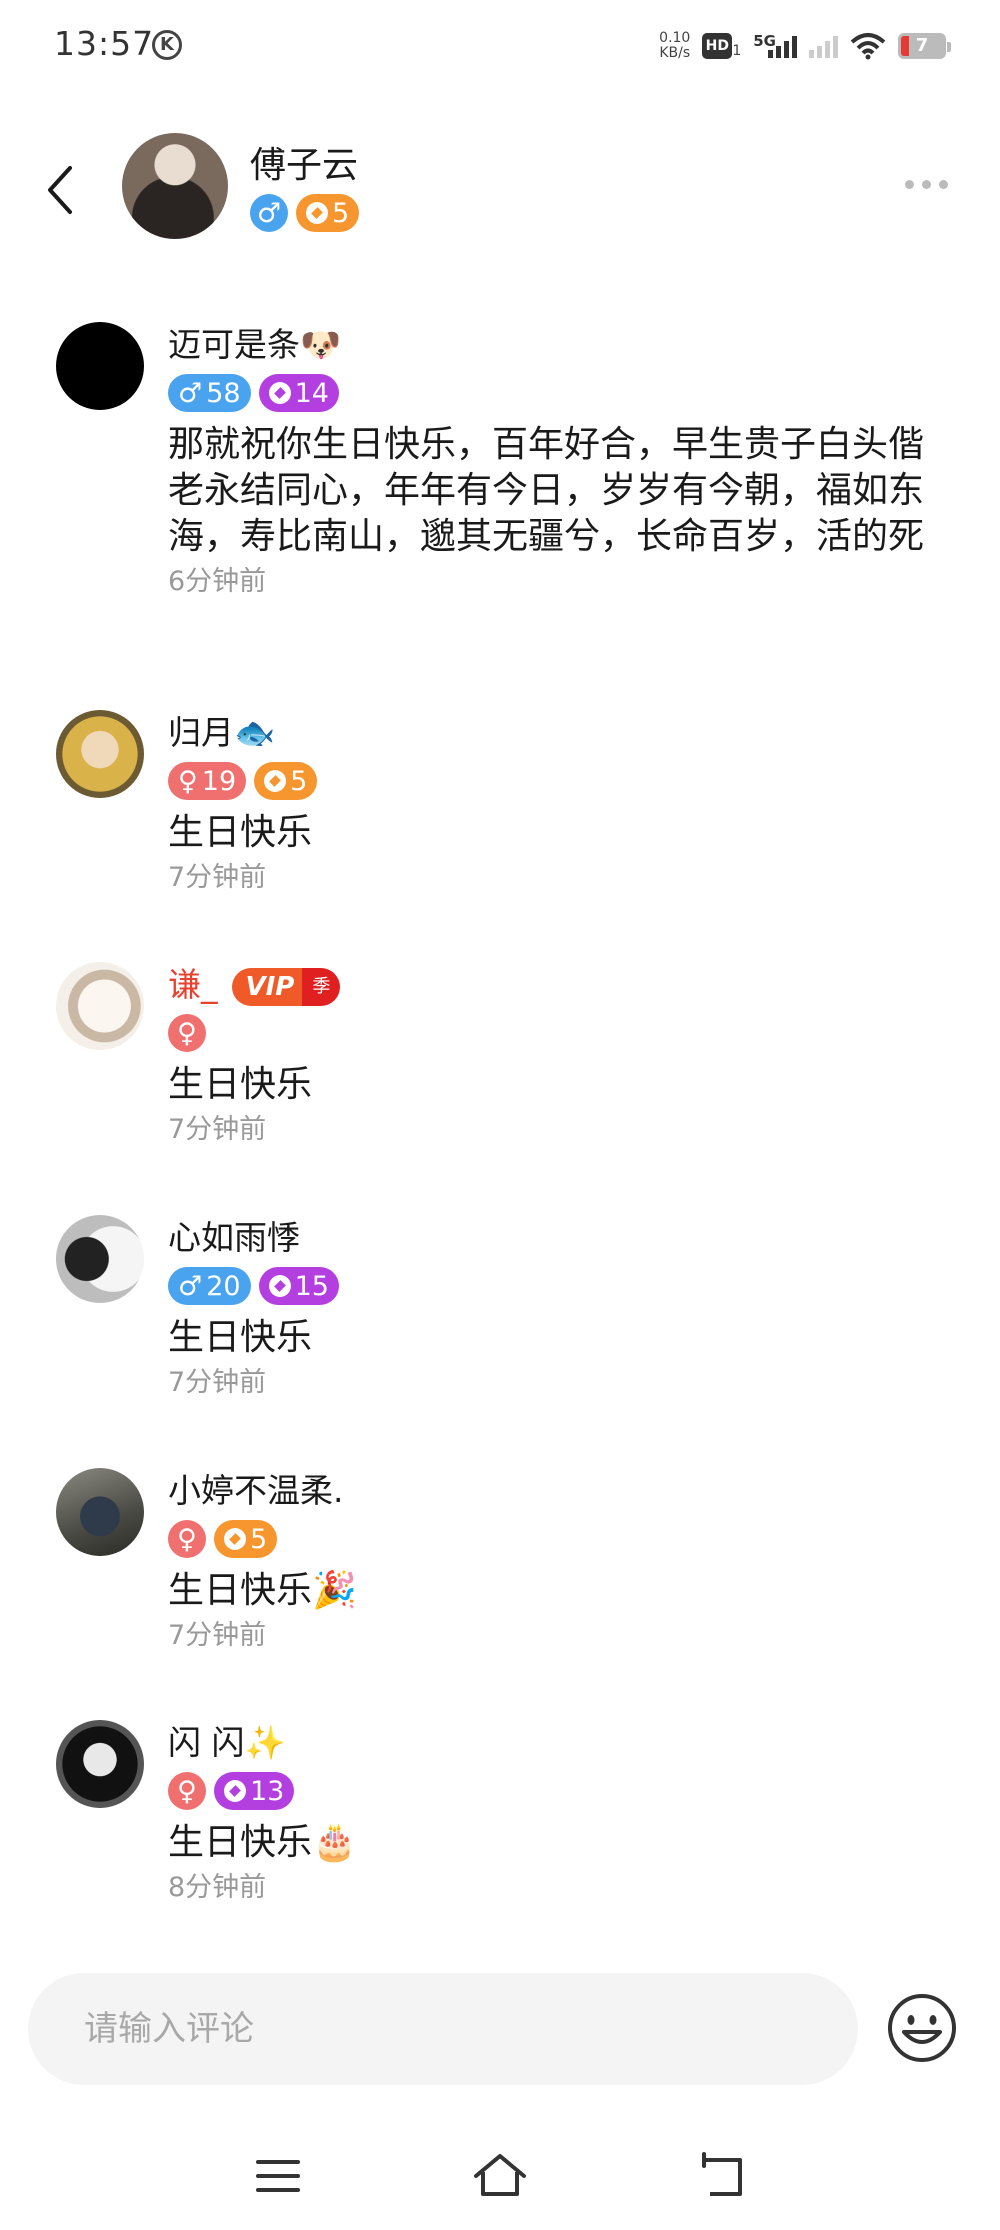 The image size is (1000, 2230). I want to click on level-badge: 15, so click(298, 1286).